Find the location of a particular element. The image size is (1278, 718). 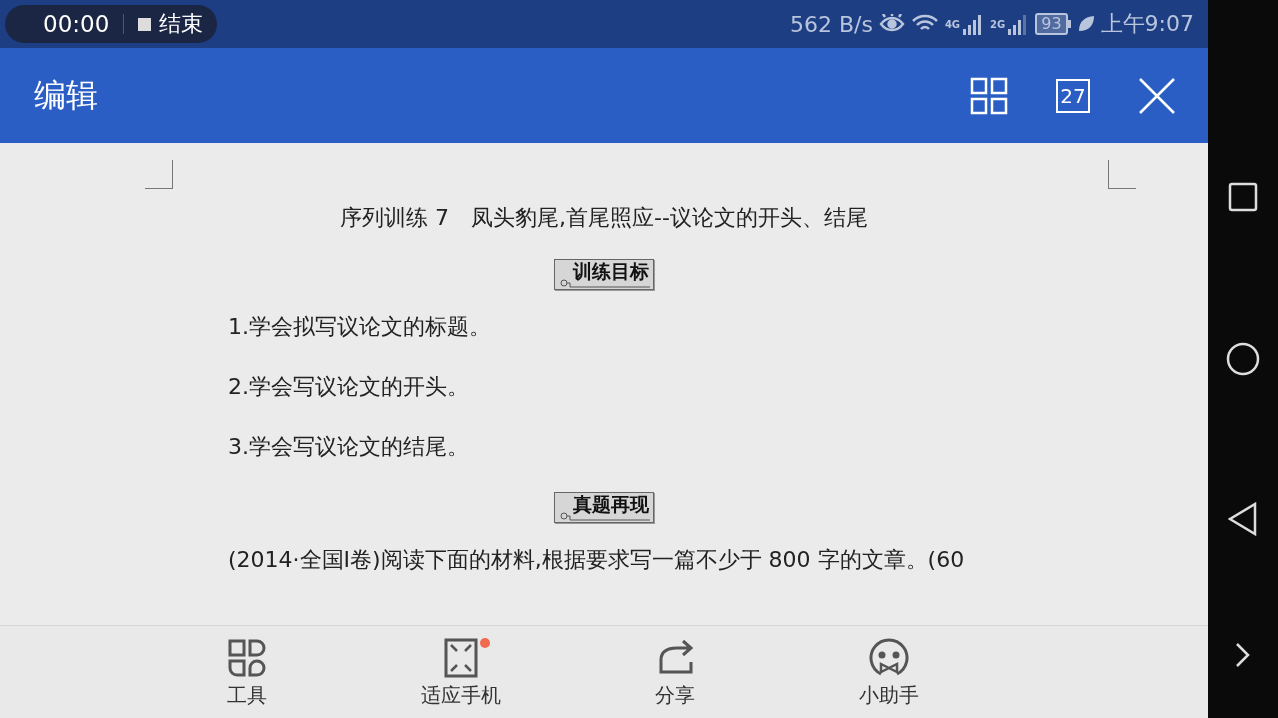

toolbar-button: 工具 is located at coordinates (247, 672).